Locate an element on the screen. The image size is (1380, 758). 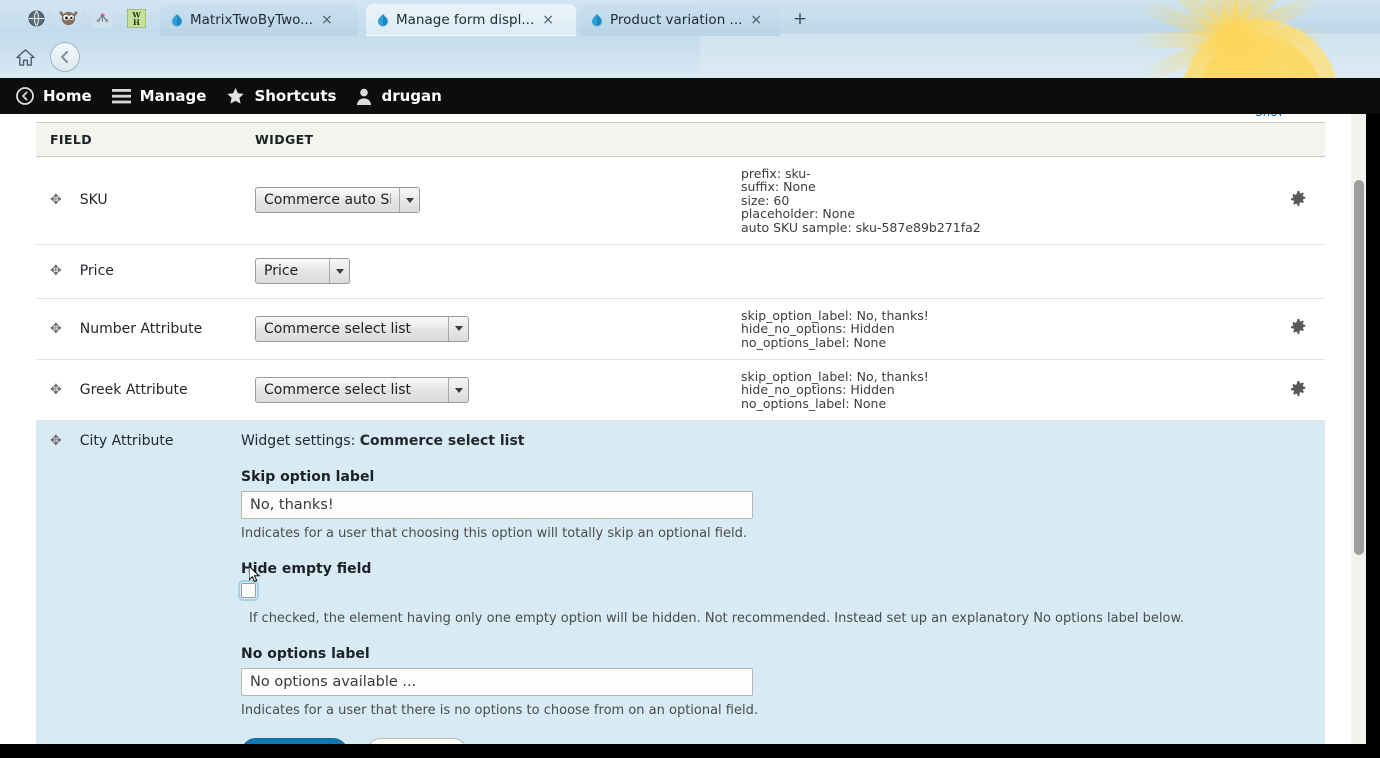
settings-title-prefix: Widget settings: is located at coordinates (300, 441).